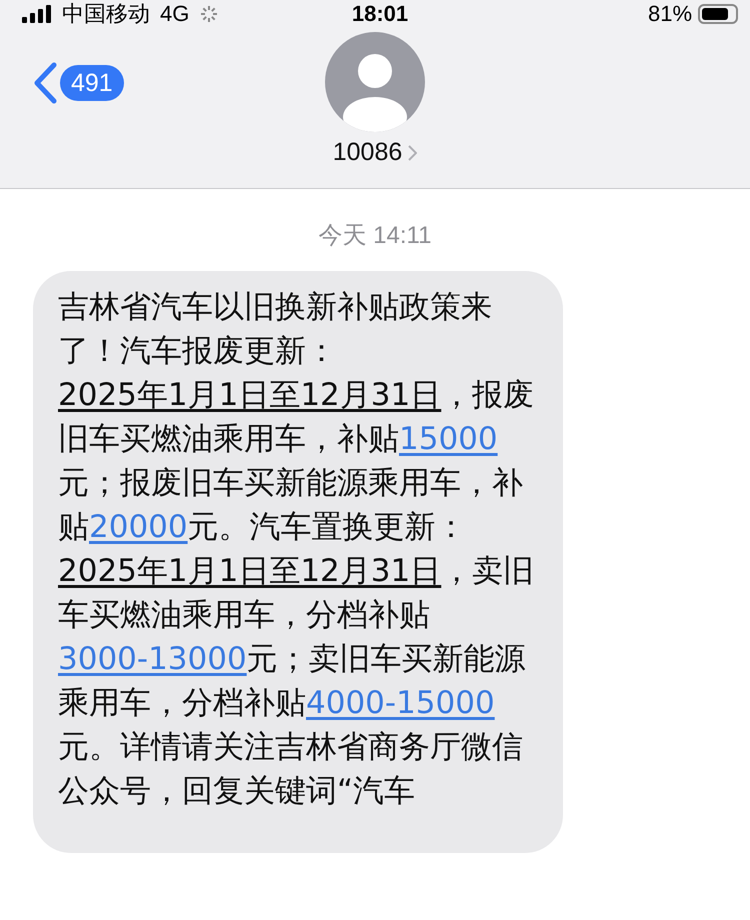 This screenshot has height=920, width=750. I want to click on number-link: 3000-13000, so click(152, 659).